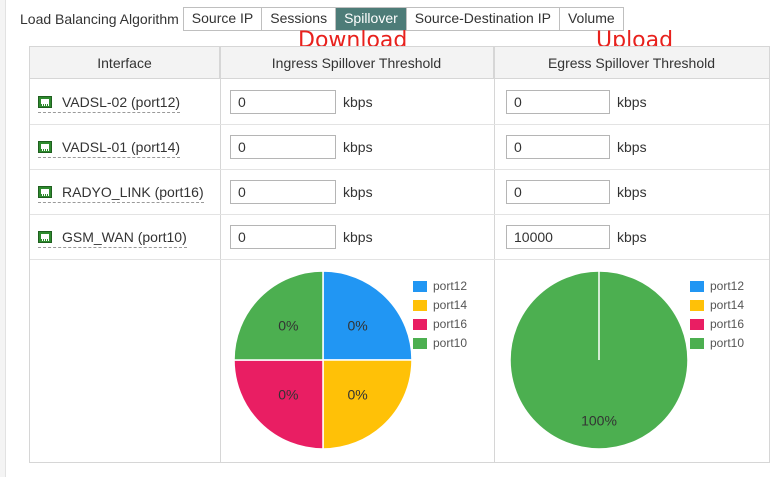 The width and height of the screenshot is (782, 477). What do you see at coordinates (121, 146) in the screenshot?
I see `interface-name: VADSL-01 (port14)` at bounding box center [121, 146].